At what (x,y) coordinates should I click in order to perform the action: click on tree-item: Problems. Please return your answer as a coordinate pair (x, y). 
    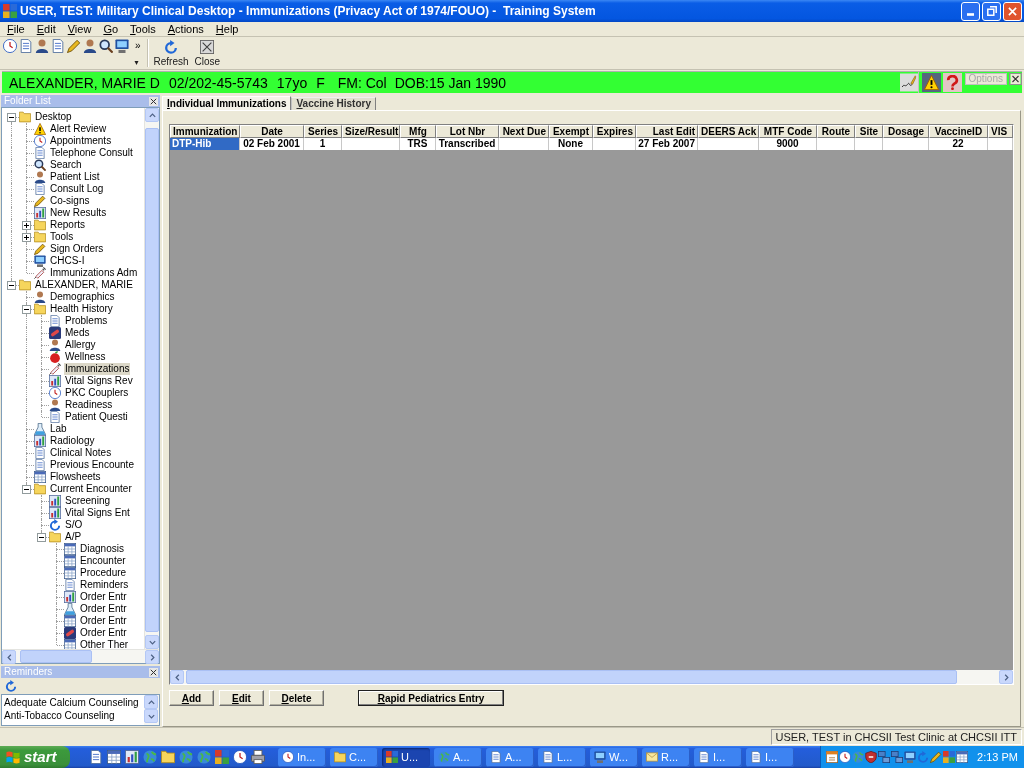
    Looking at the image, I should click on (86, 321).